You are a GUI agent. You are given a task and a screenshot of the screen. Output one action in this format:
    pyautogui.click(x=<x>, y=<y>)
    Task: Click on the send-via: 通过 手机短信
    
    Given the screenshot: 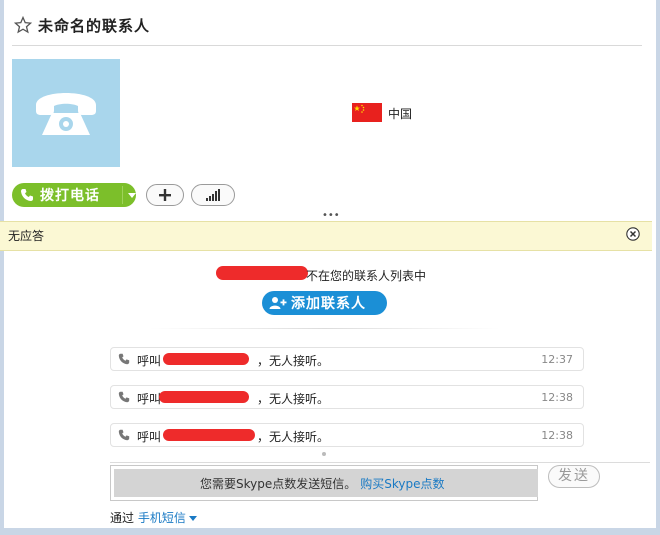 What is the action you would take?
    pyautogui.click(x=153, y=517)
    